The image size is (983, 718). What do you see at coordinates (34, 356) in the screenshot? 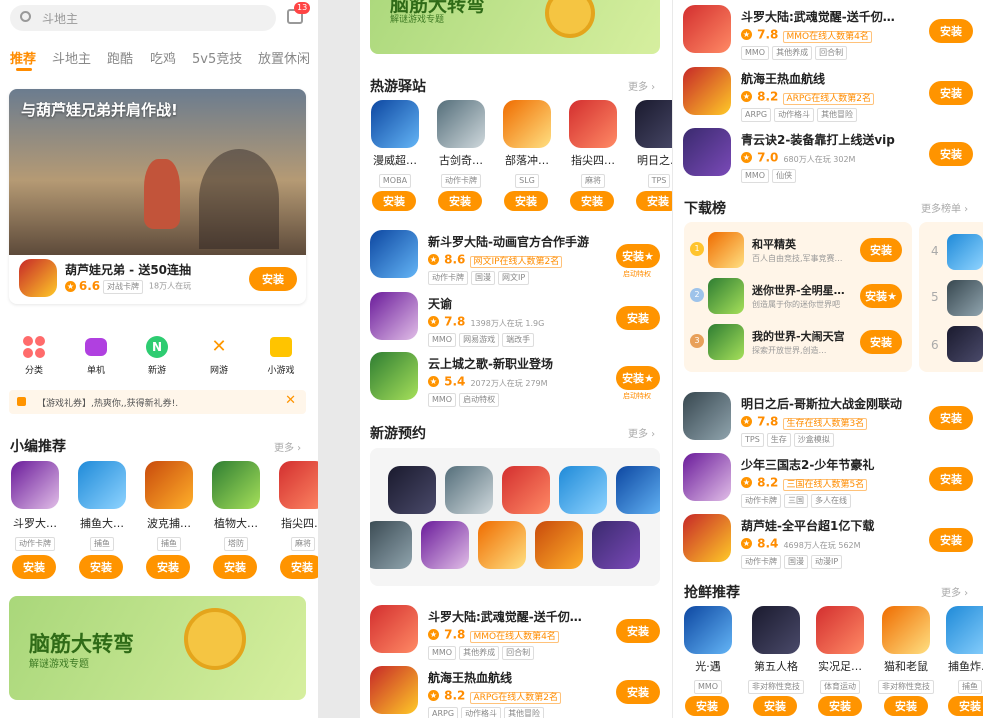
I see `category-all: 分类` at bounding box center [34, 356].